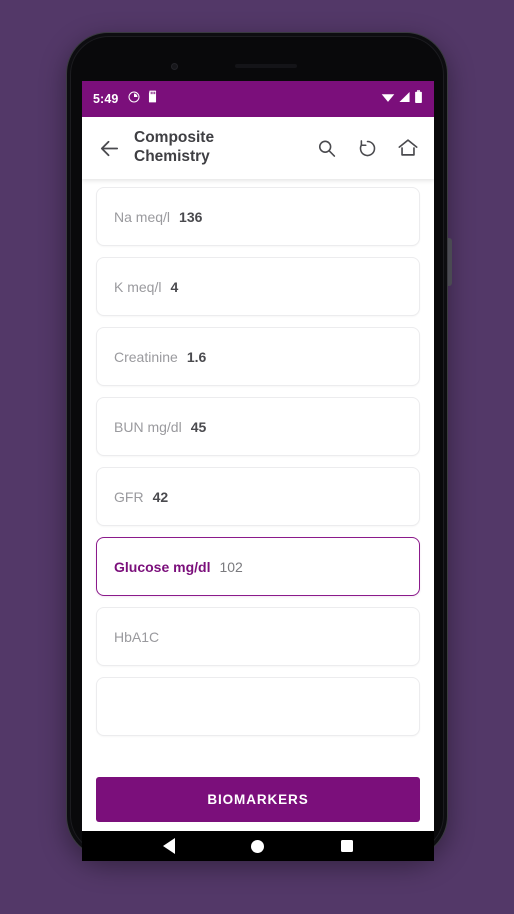 This screenshot has width=514, height=914. Describe the element at coordinates (258, 636) in the screenshot. I see `list-item: HbA1C` at that location.